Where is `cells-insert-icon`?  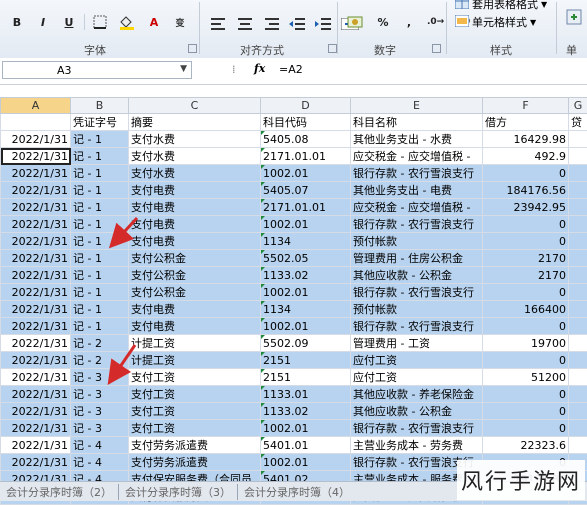
cells-insert-icon is located at coordinates (574, 18).